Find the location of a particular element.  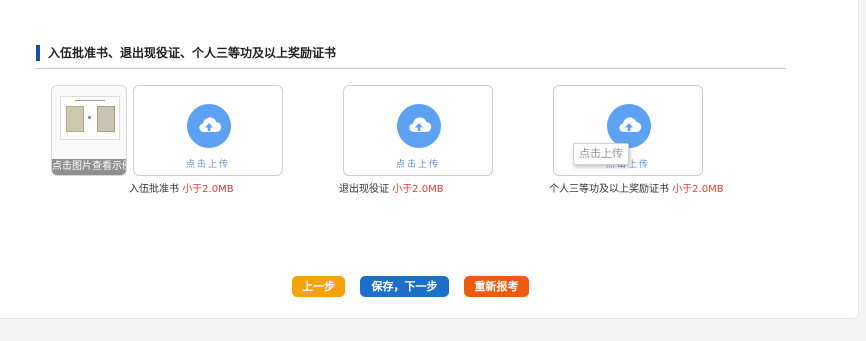

previous-step-button: 上一步 is located at coordinates (318, 286).